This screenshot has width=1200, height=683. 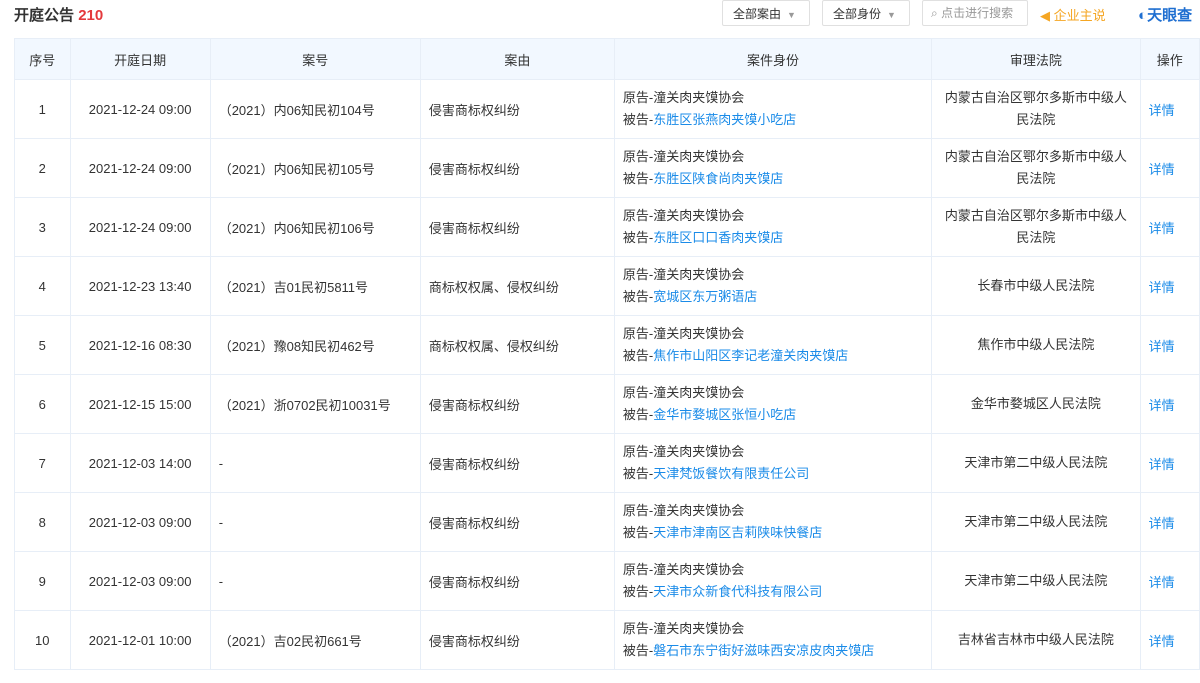 I want to click on role-filter-dropdown: 全部身份 ▼, so click(x=866, y=13).